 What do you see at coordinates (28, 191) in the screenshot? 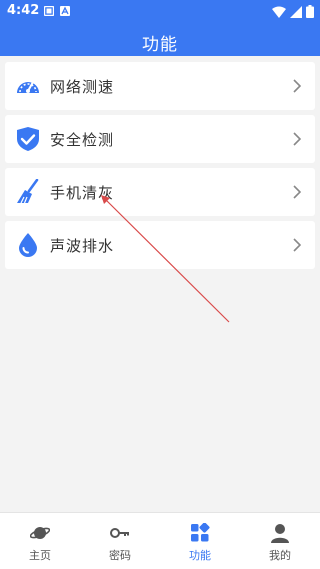
I see `broom-icon` at bounding box center [28, 191].